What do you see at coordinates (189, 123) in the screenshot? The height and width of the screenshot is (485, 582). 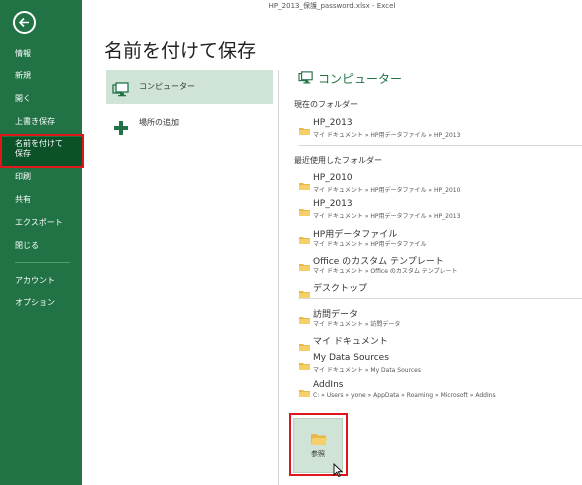 I see `place-add-location: 場所の追加` at bounding box center [189, 123].